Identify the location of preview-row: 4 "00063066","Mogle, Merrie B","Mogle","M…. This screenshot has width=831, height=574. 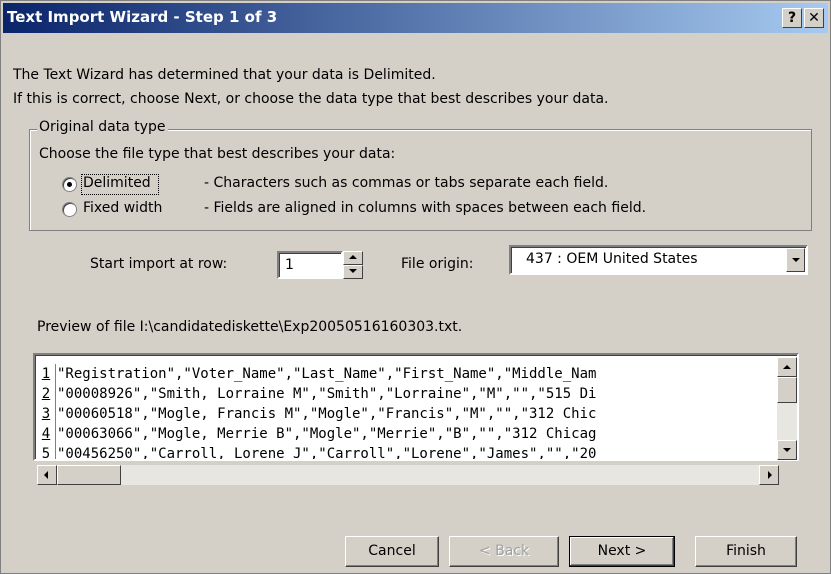
(316, 434).